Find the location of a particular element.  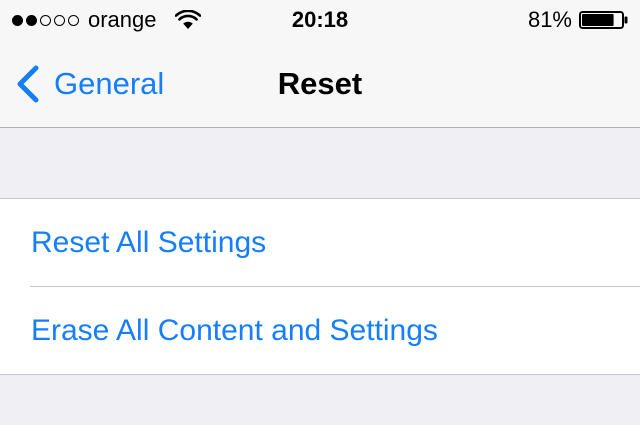

status-bar: orange 20:18 81% is located at coordinates (320, 20).